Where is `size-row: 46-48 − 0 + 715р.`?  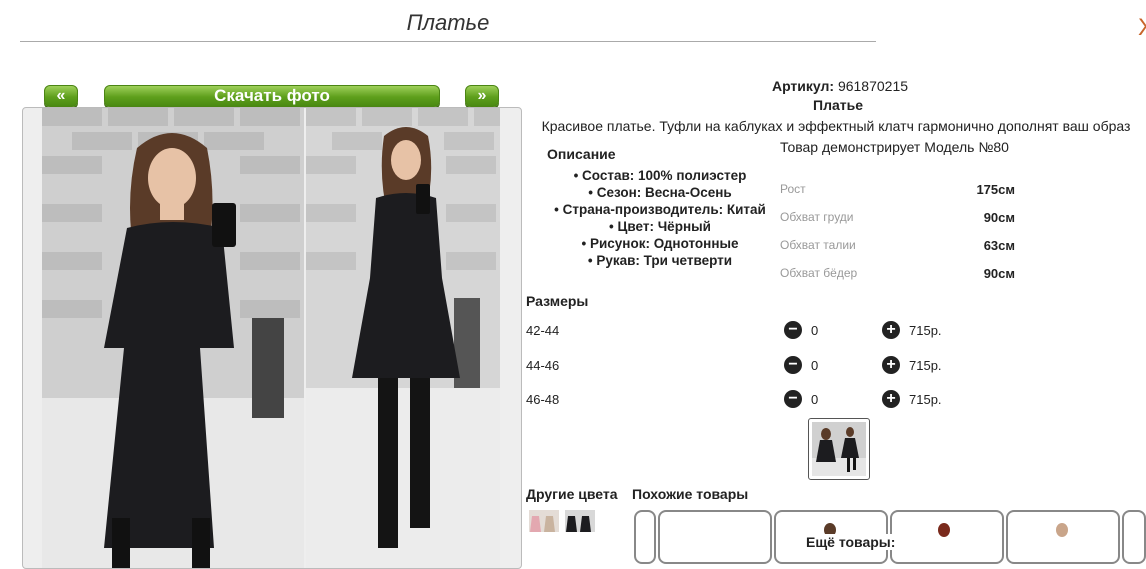 size-row: 46-48 − 0 + 715р. is located at coordinates (736, 401).